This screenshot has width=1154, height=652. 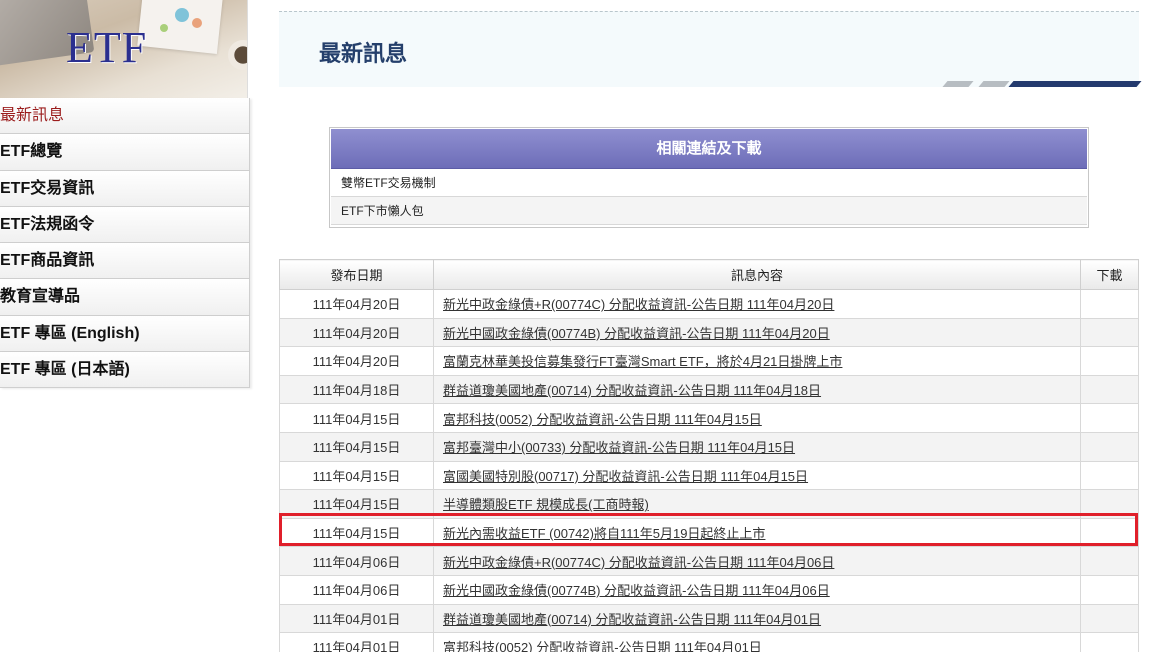 I want to click on etf-banner-image: ETF, so click(x=124, y=49).